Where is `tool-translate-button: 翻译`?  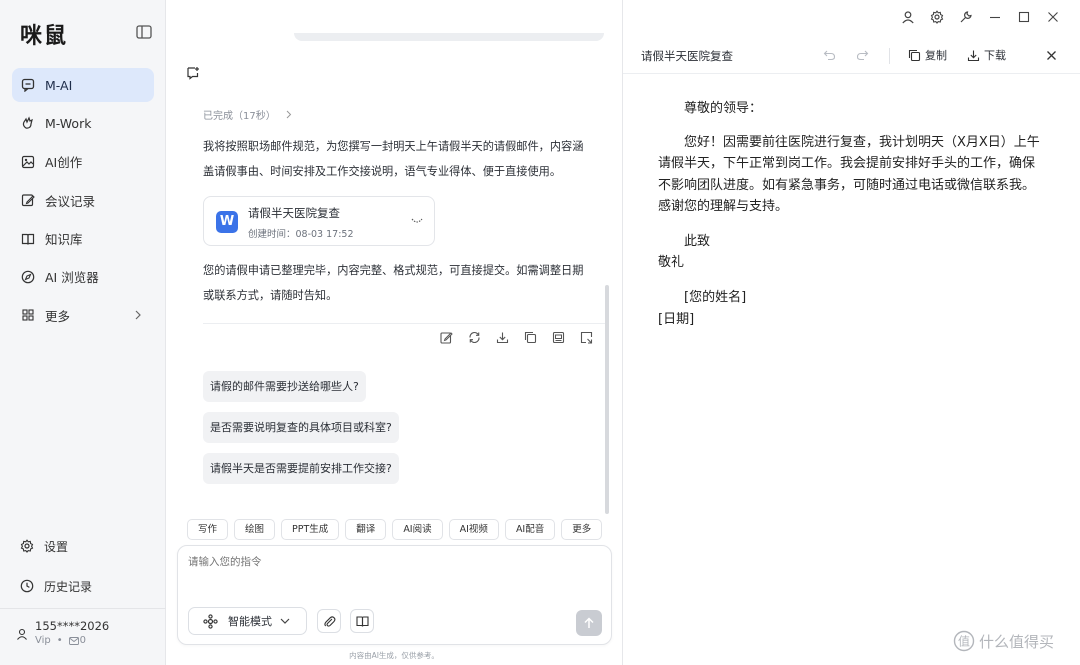 tool-translate-button: 翻译 is located at coordinates (366, 529).